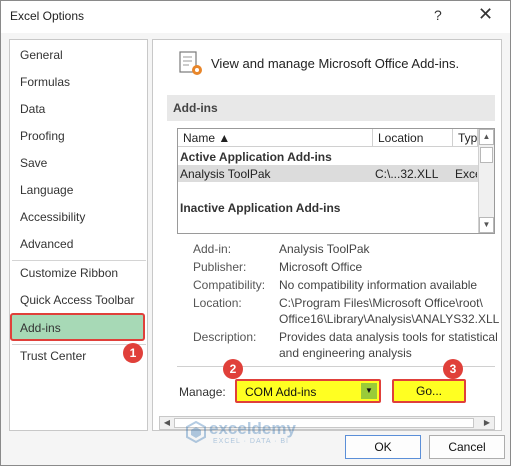 Image resolution: width=511 pixels, height=466 pixels. Describe the element at coordinates (275, 138) in the screenshot. I see `column-header-name: Name ▲` at that location.